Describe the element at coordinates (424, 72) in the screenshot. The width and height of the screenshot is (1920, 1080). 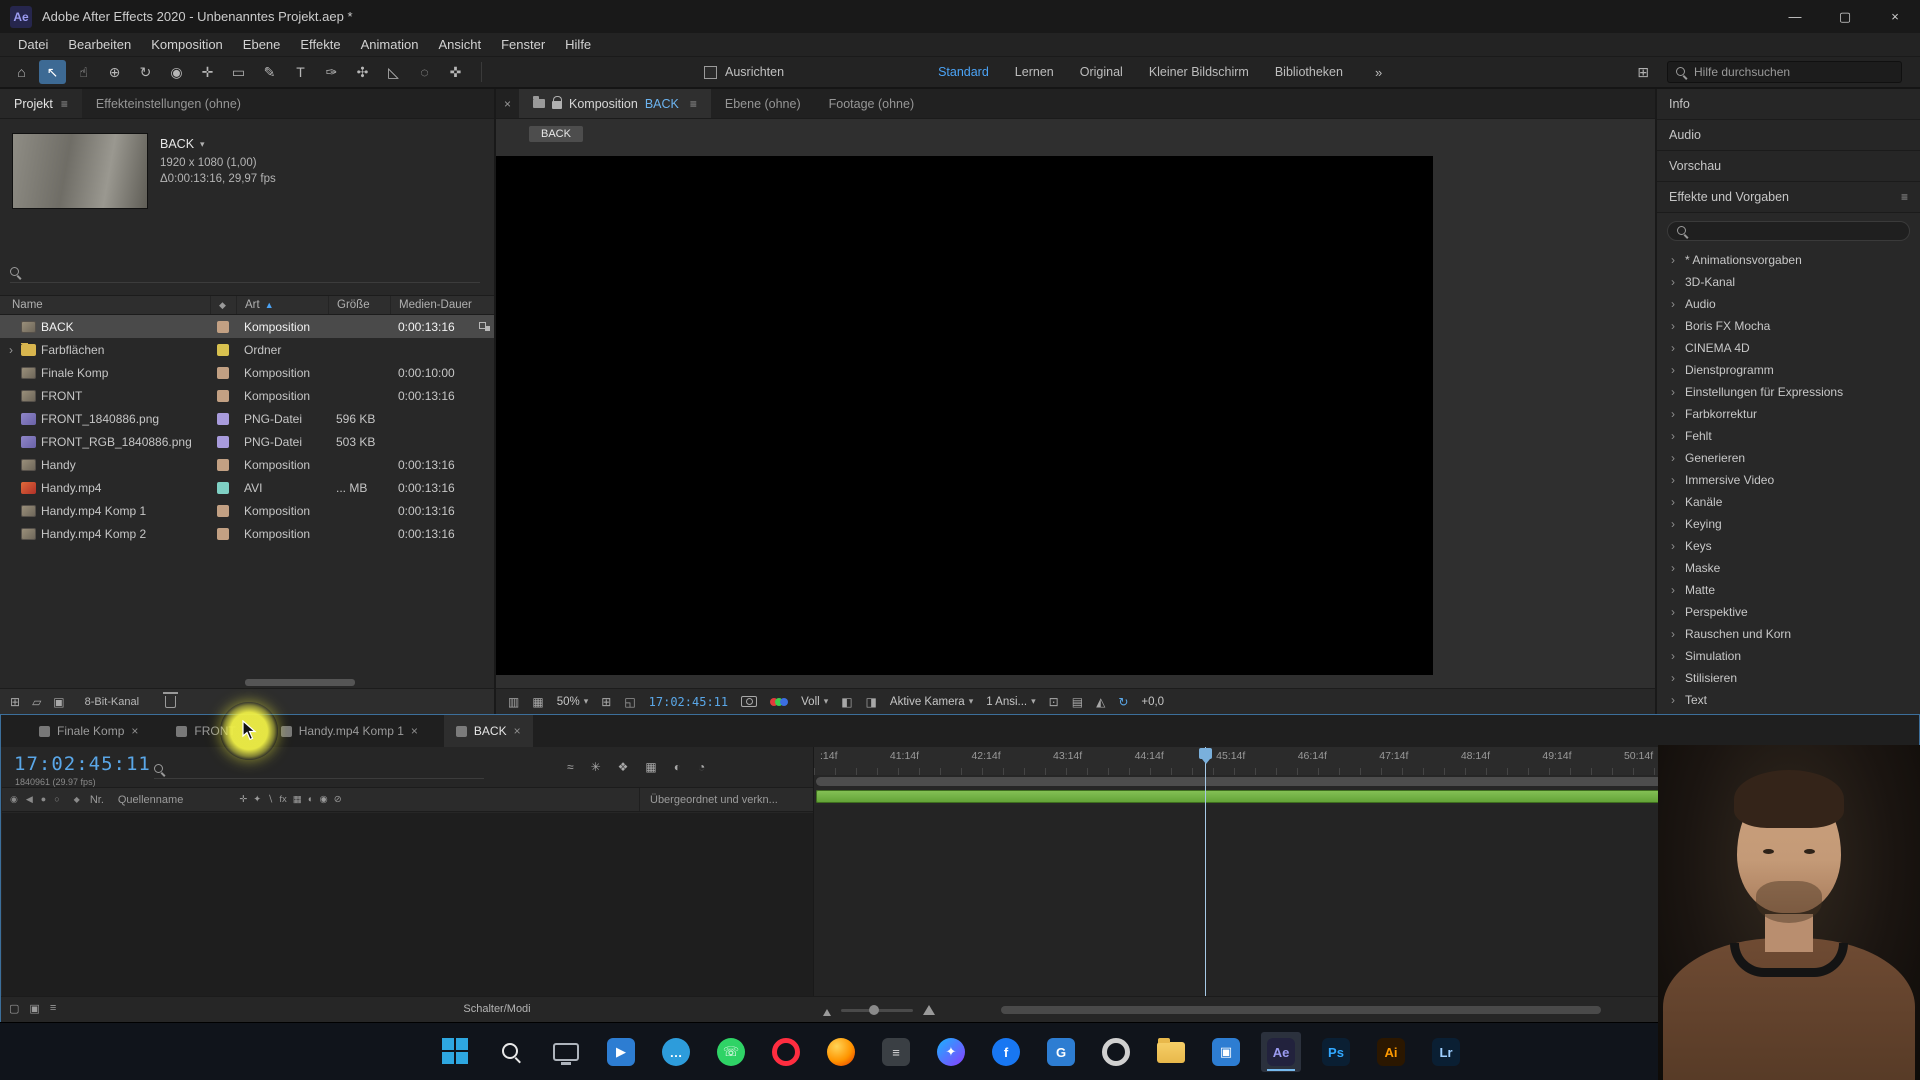
I see `roto-brush-tool: ◌` at that location.